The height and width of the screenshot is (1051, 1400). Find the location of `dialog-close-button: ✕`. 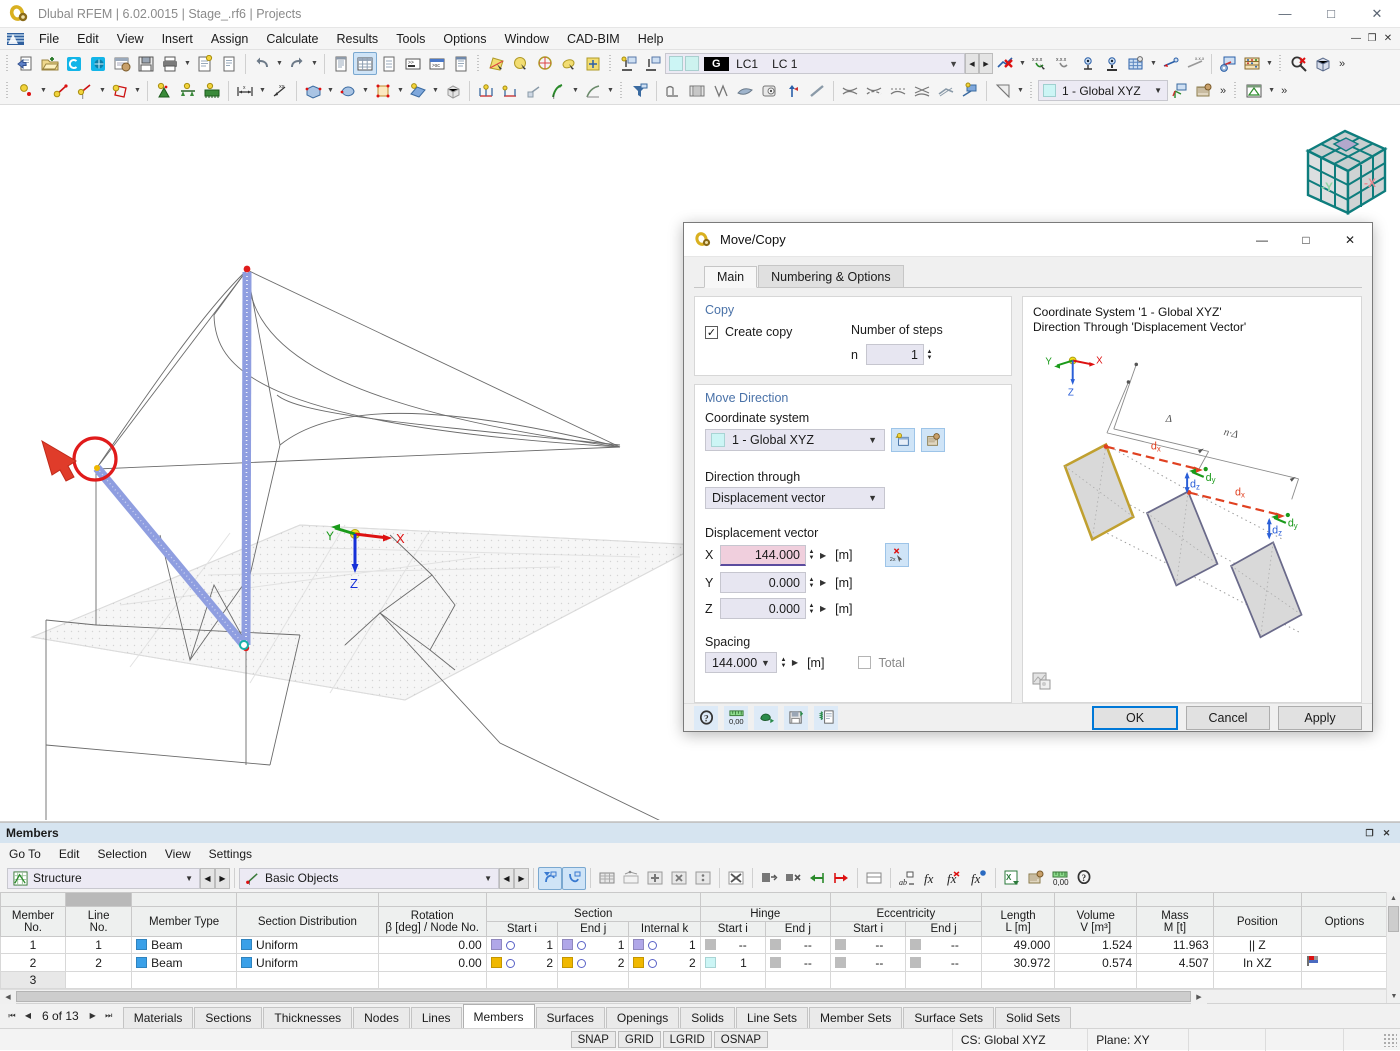

dialog-close-button: ✕ is located at coordinates (1350, 240).